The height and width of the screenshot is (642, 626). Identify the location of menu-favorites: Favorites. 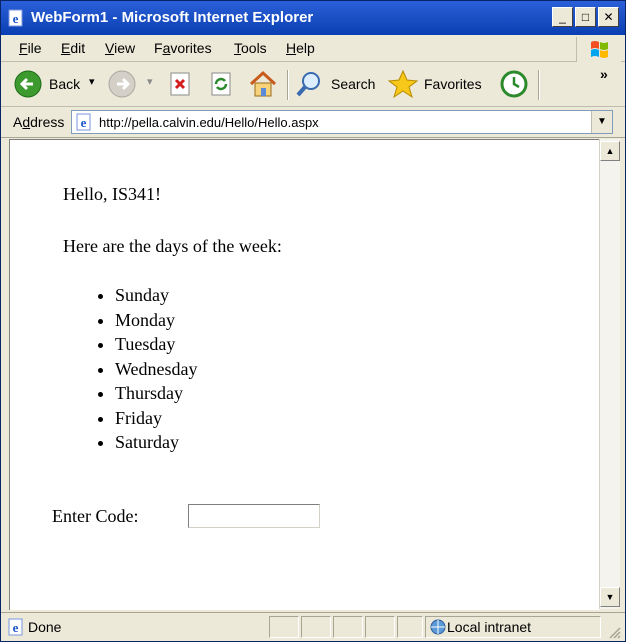
(183, 48).